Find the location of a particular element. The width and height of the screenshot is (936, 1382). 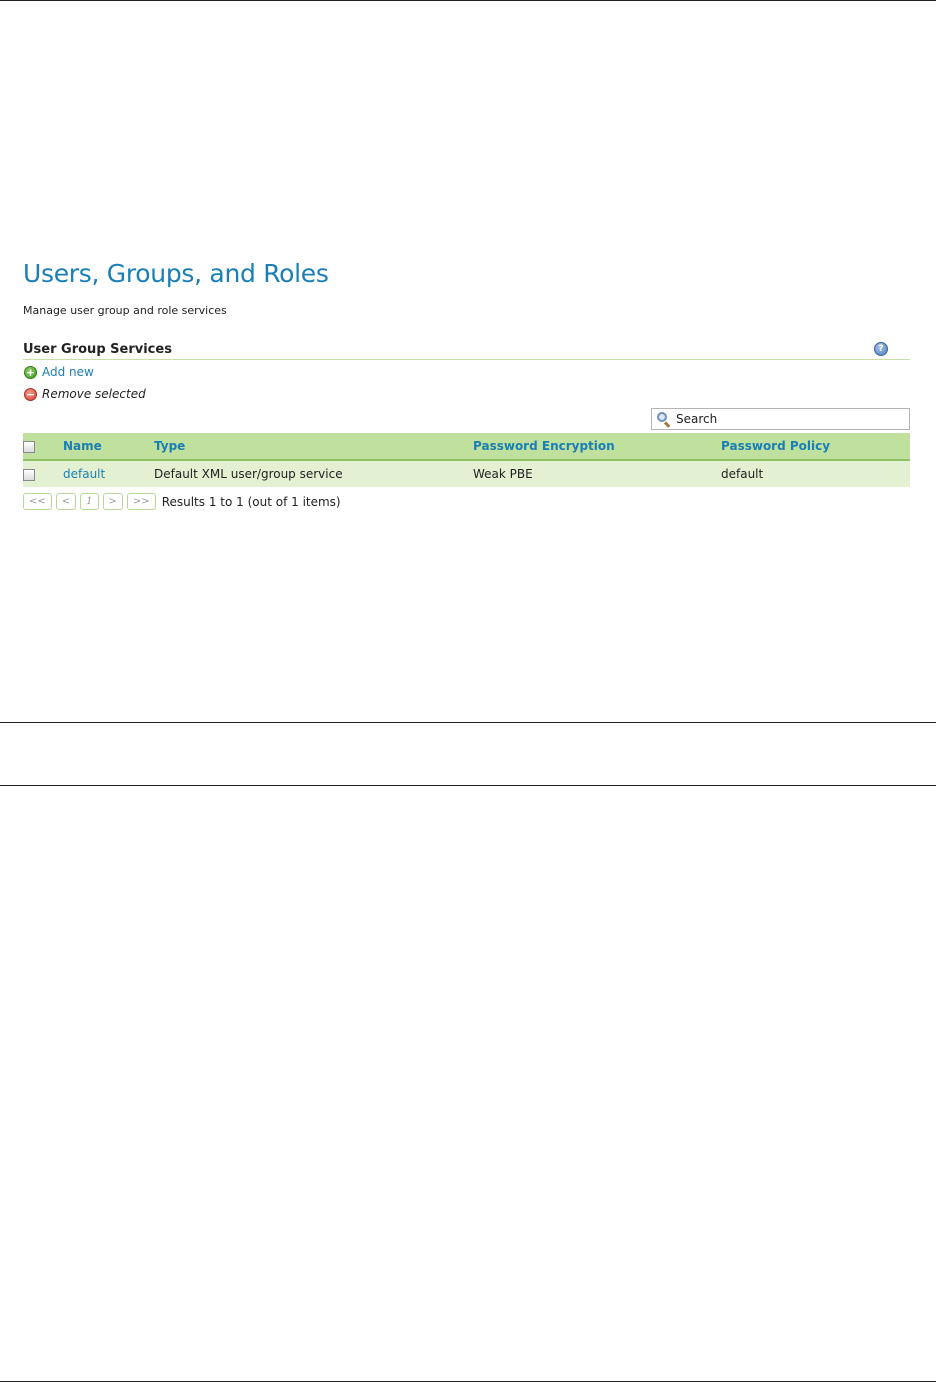

remove-selected-link: − Remove selected is located at coordinates (85, 394).